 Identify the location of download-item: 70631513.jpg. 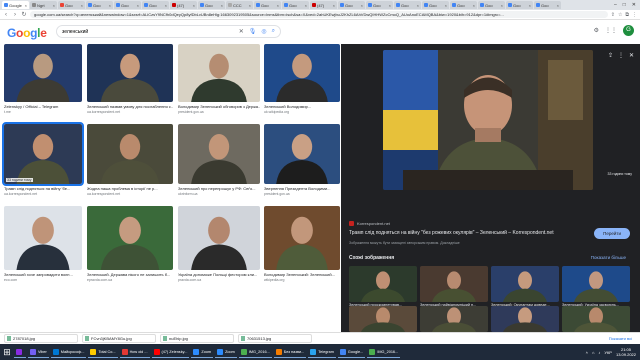
(275, 338).